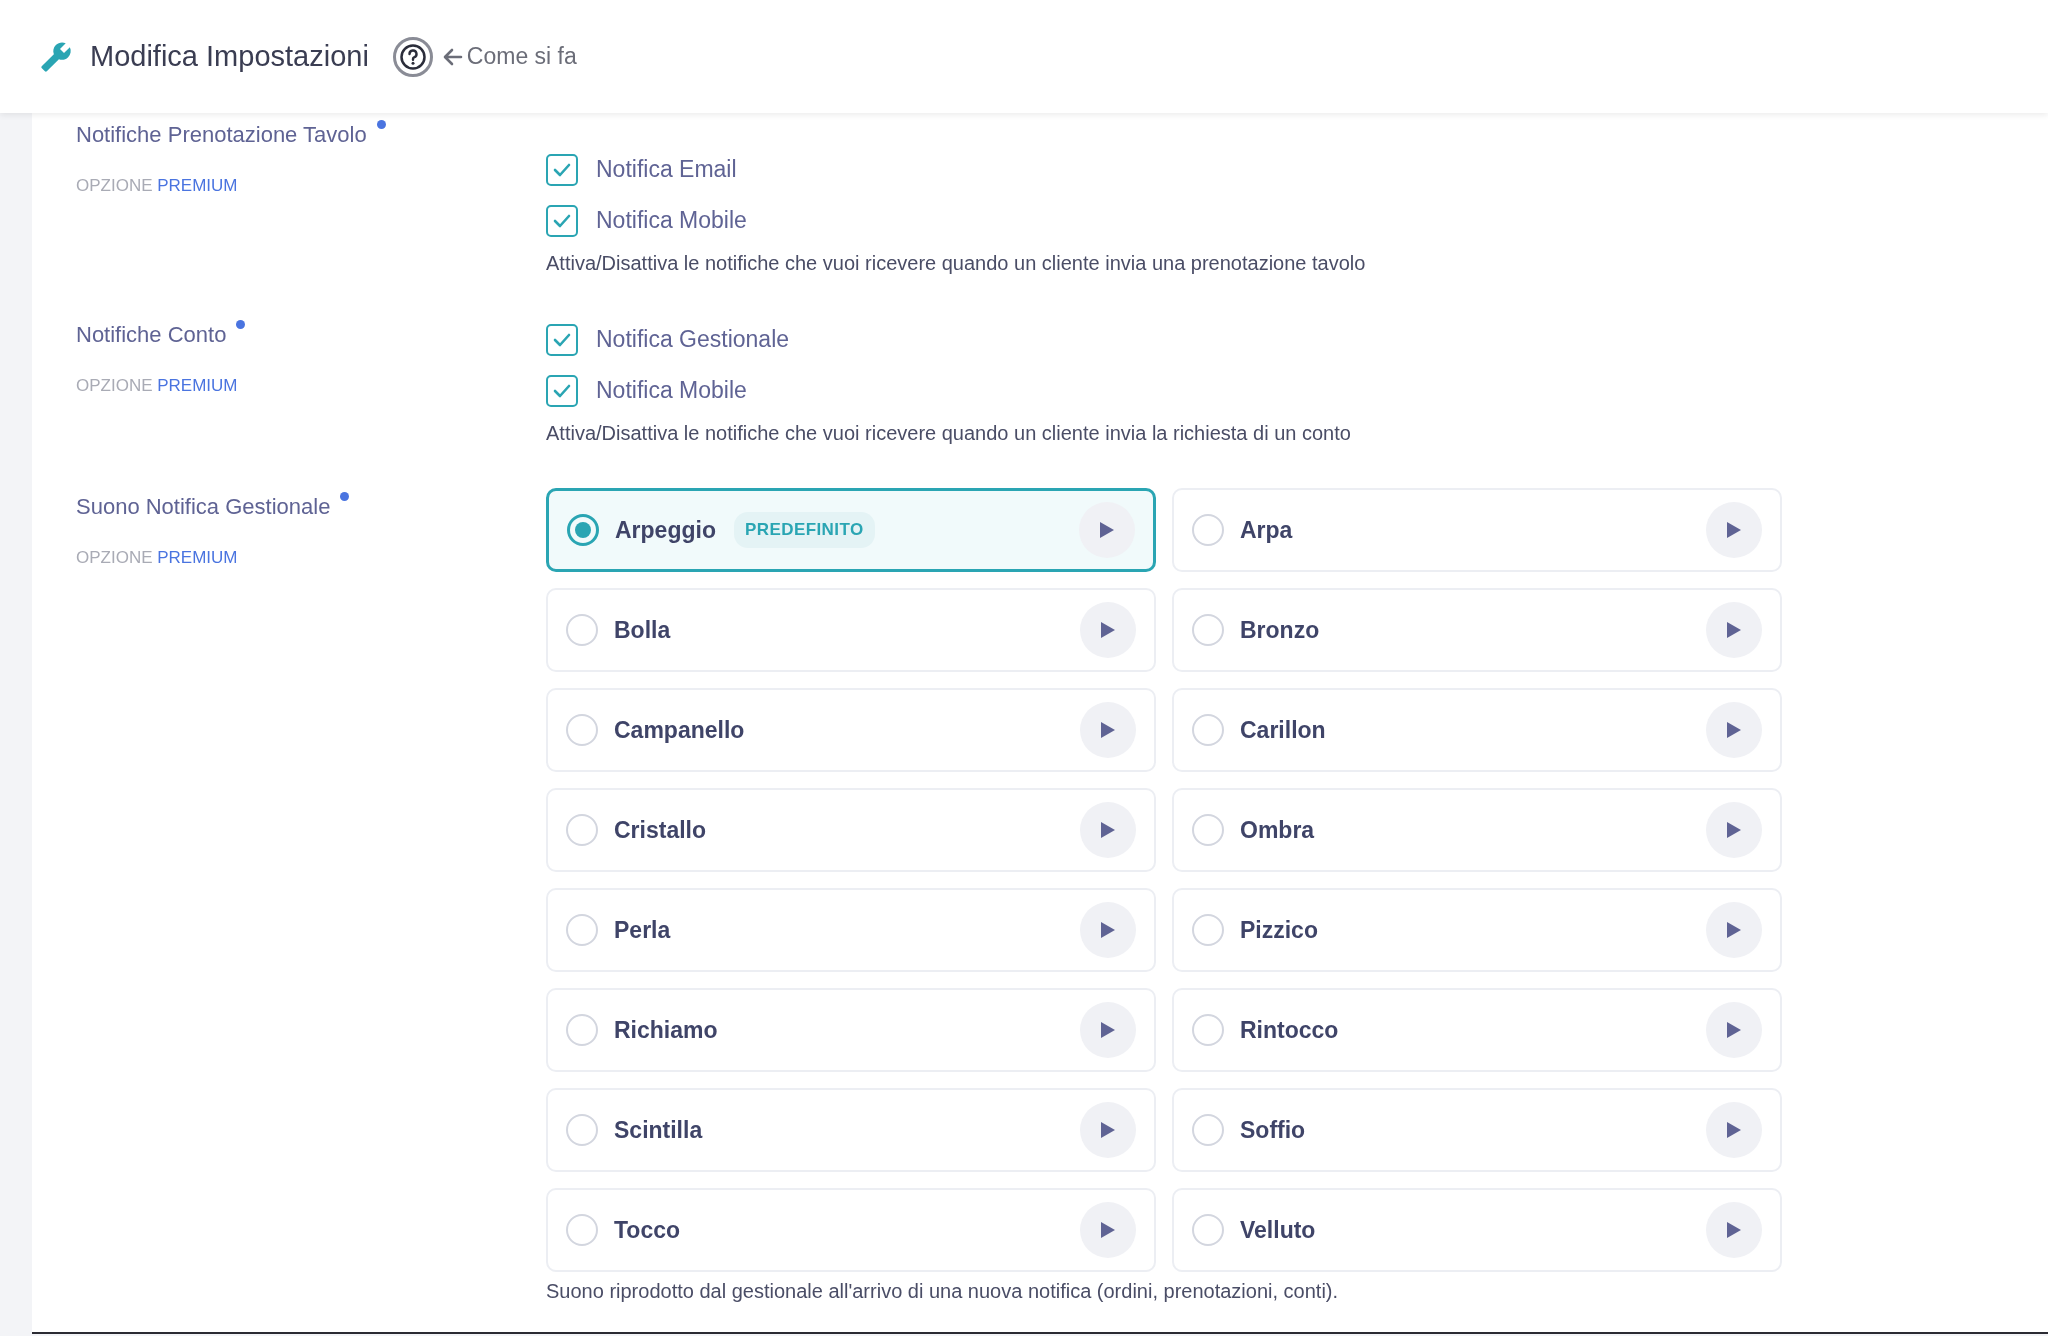  What do you see at coordinates (851, 1230) in the screenshot?
I see `sound-option: Tocco` at bounding box center [851, 1230].